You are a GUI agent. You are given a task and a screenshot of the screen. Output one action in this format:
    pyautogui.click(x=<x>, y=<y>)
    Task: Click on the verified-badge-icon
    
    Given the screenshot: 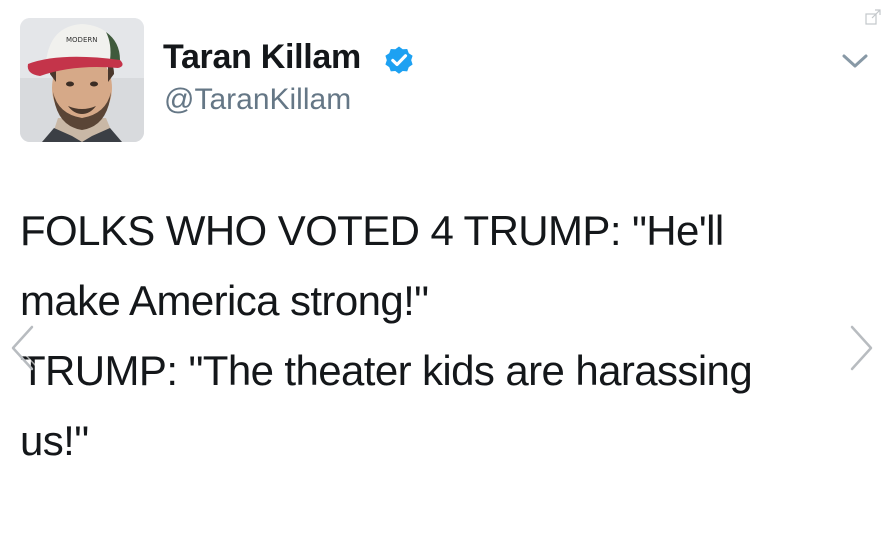 What is the action you would take?
    pyautogui.click(x=399, y=60)
    